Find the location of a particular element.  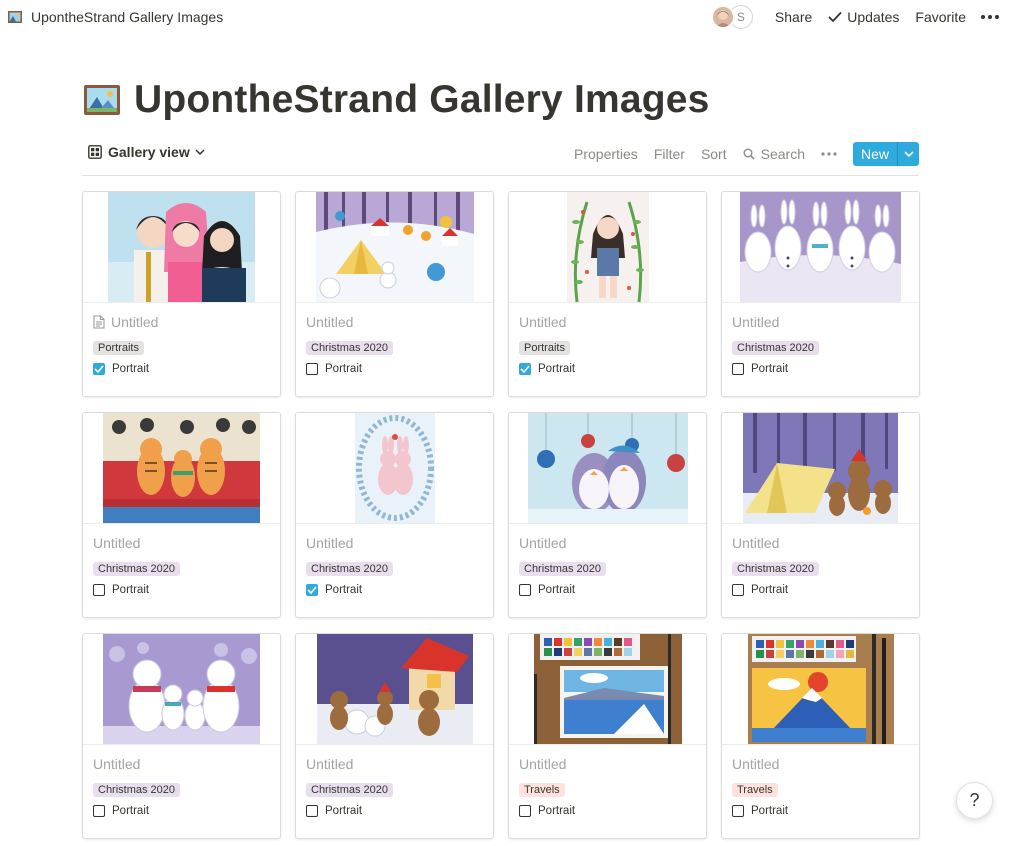

collaborator-avatars: S is located at coordinates (731, 17).